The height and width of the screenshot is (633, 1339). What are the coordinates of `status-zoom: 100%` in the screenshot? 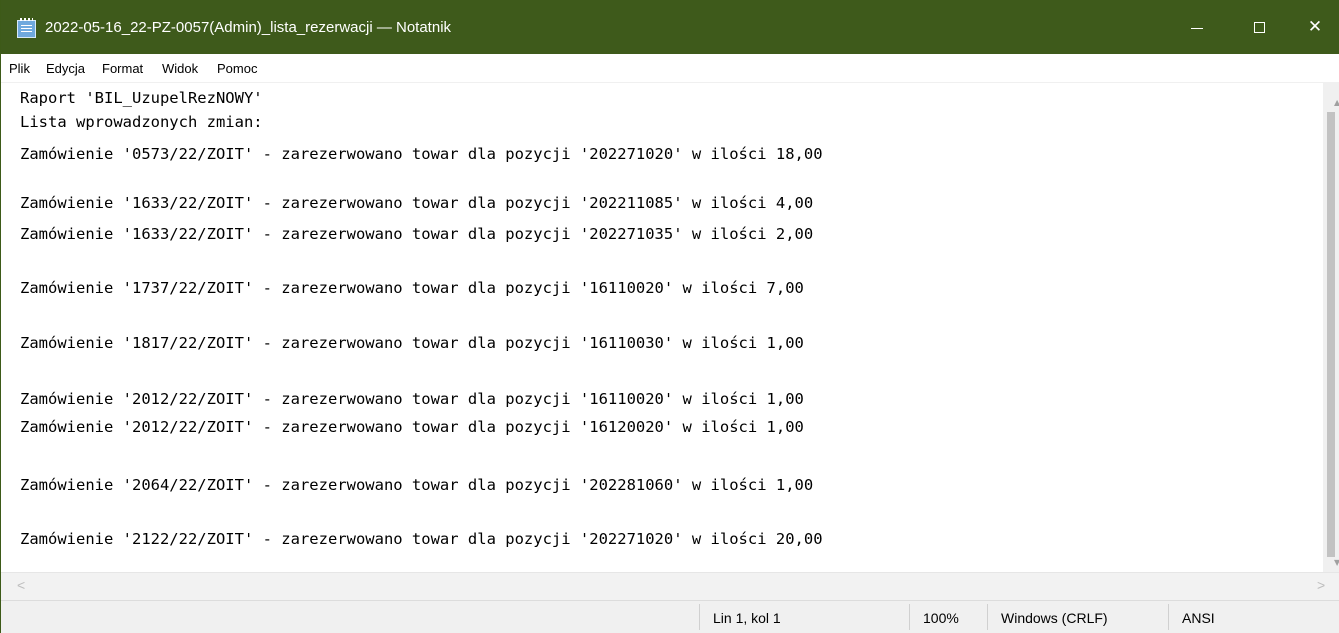 It's located at (941, 618).